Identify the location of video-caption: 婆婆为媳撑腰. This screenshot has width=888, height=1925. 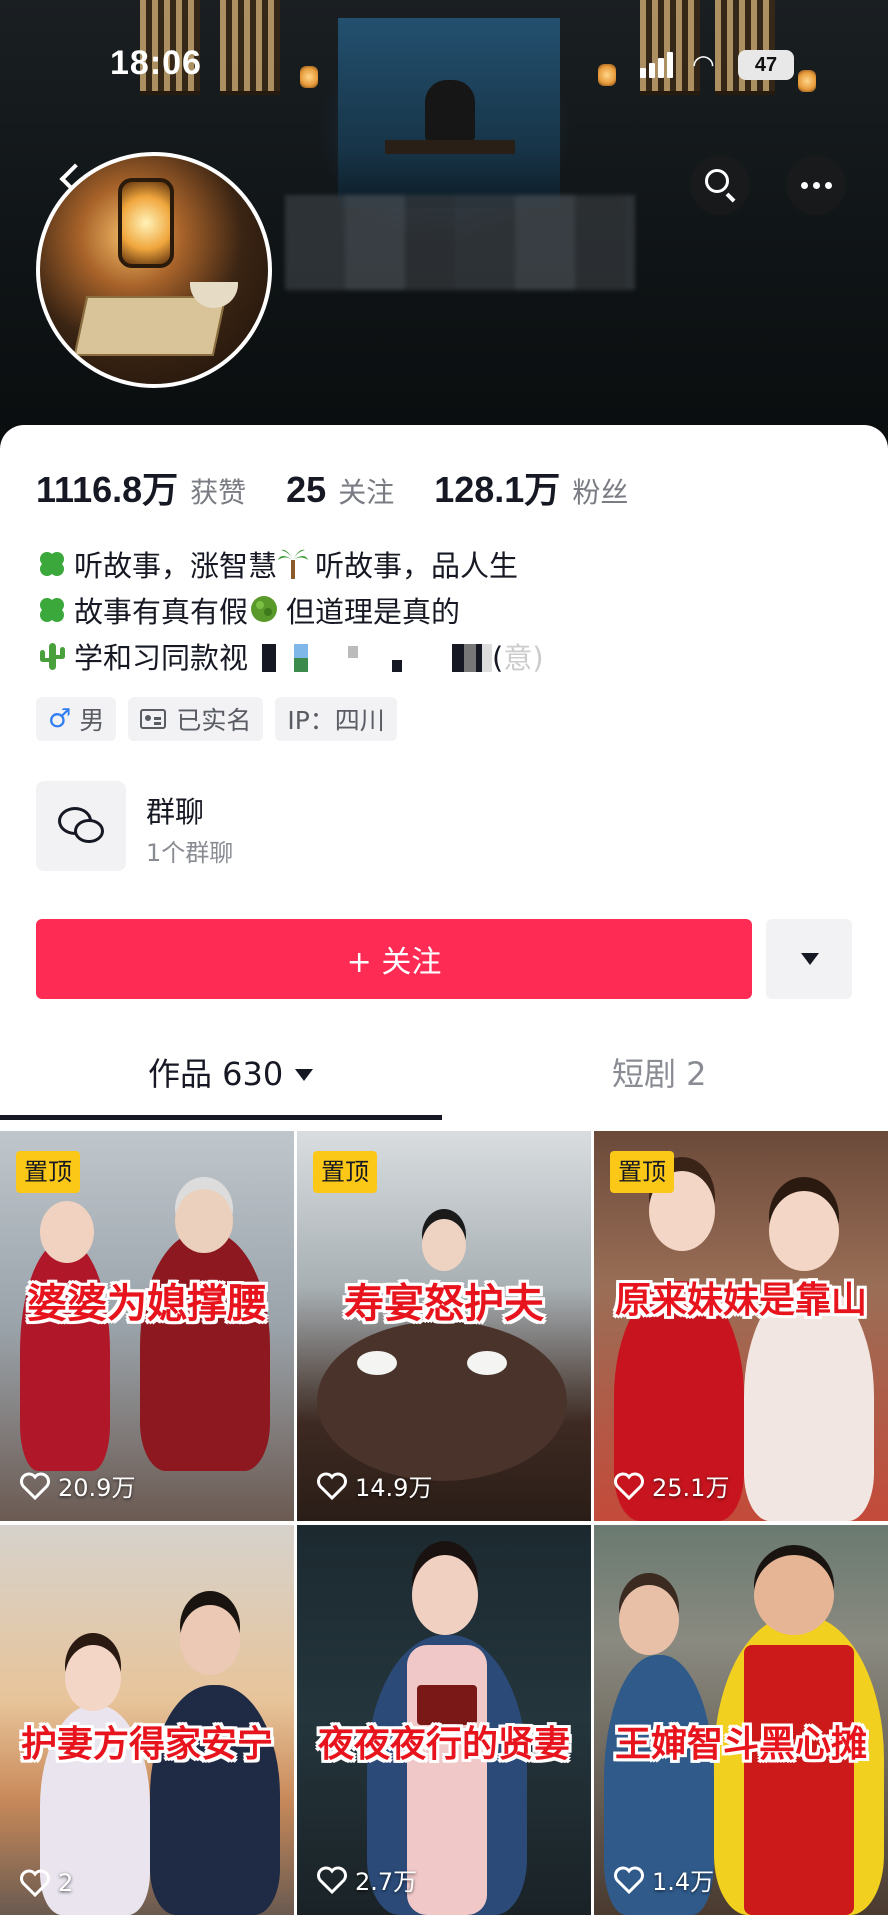
(147, 1303).